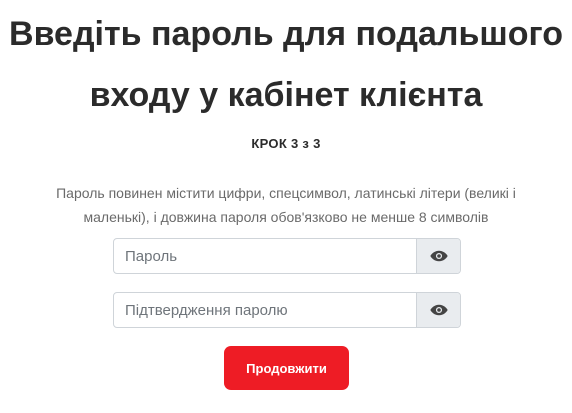 Image resolution: width=572 pixels, height=413 pixels. I want to click on show-confirm-password-button, so click(438, 310).